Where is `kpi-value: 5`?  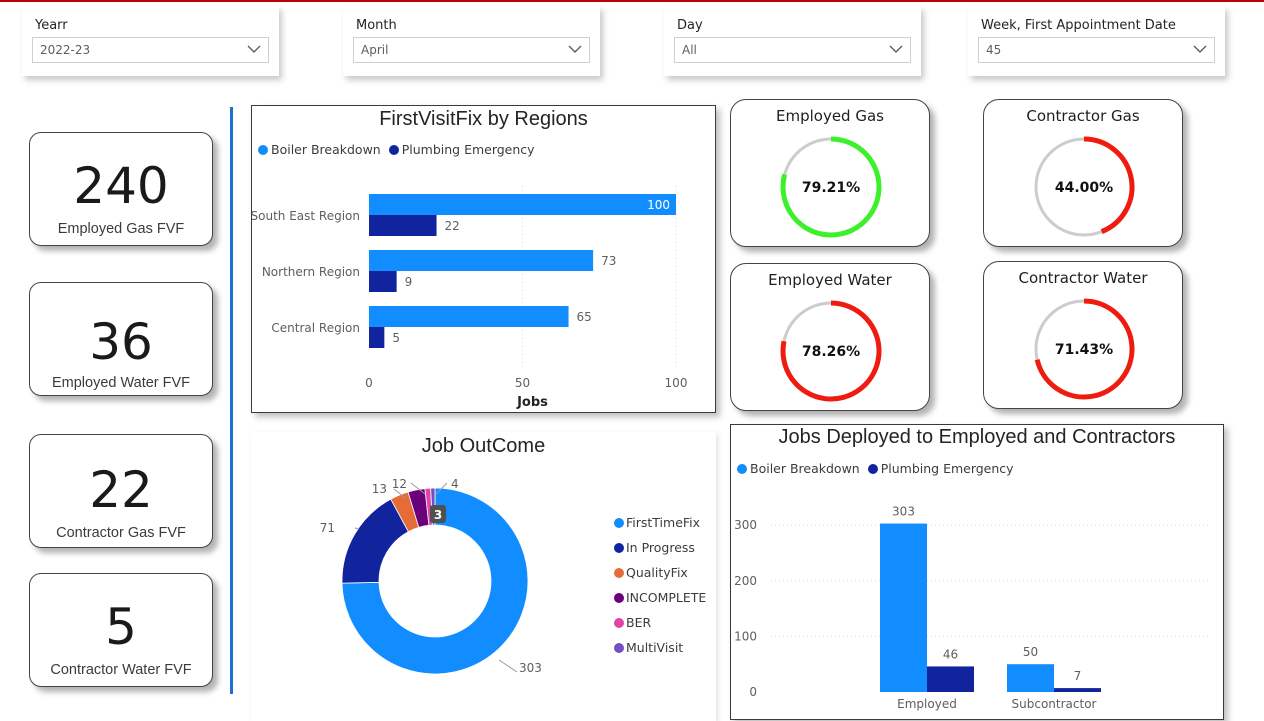
kpi-value: 5 is located at coordinates (121, 627).